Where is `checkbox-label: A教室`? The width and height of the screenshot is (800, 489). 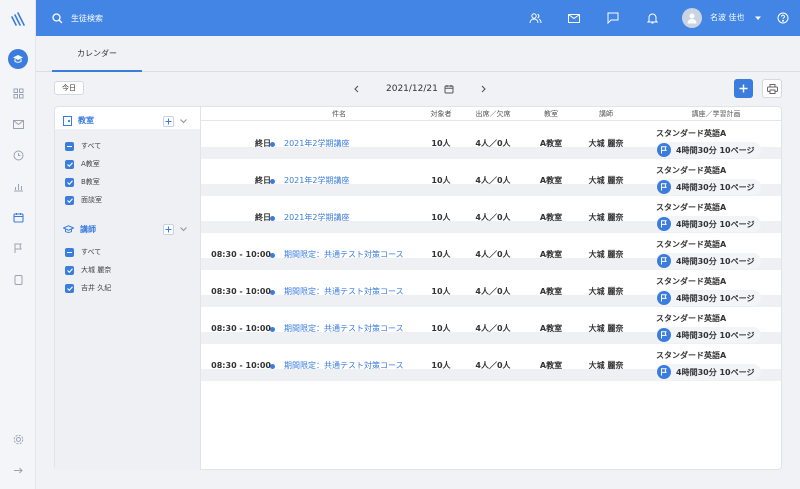 checkbox-label: A教室 is located at coordinates (90, 164).